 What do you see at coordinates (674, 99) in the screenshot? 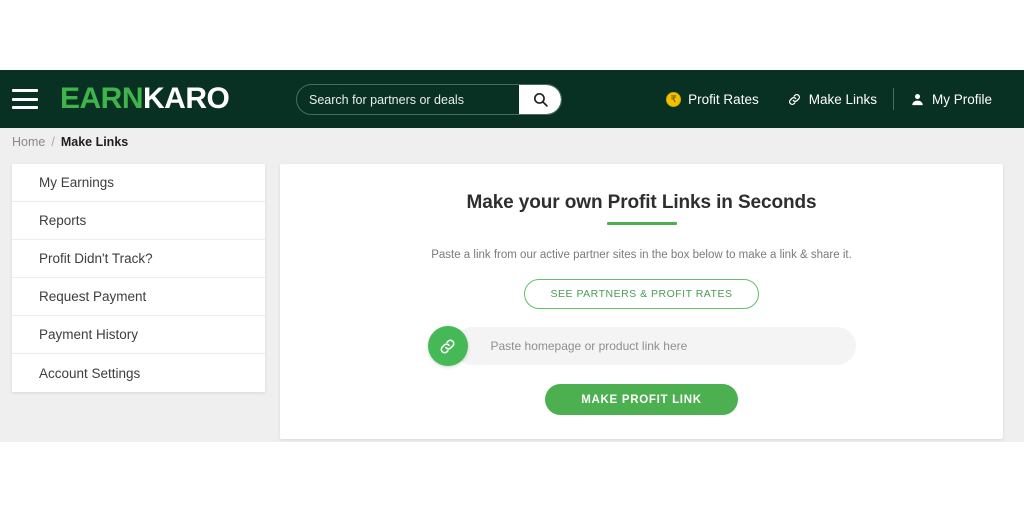
I see `coin-rupee-icon: ₹` at bounding box center [674, 99].